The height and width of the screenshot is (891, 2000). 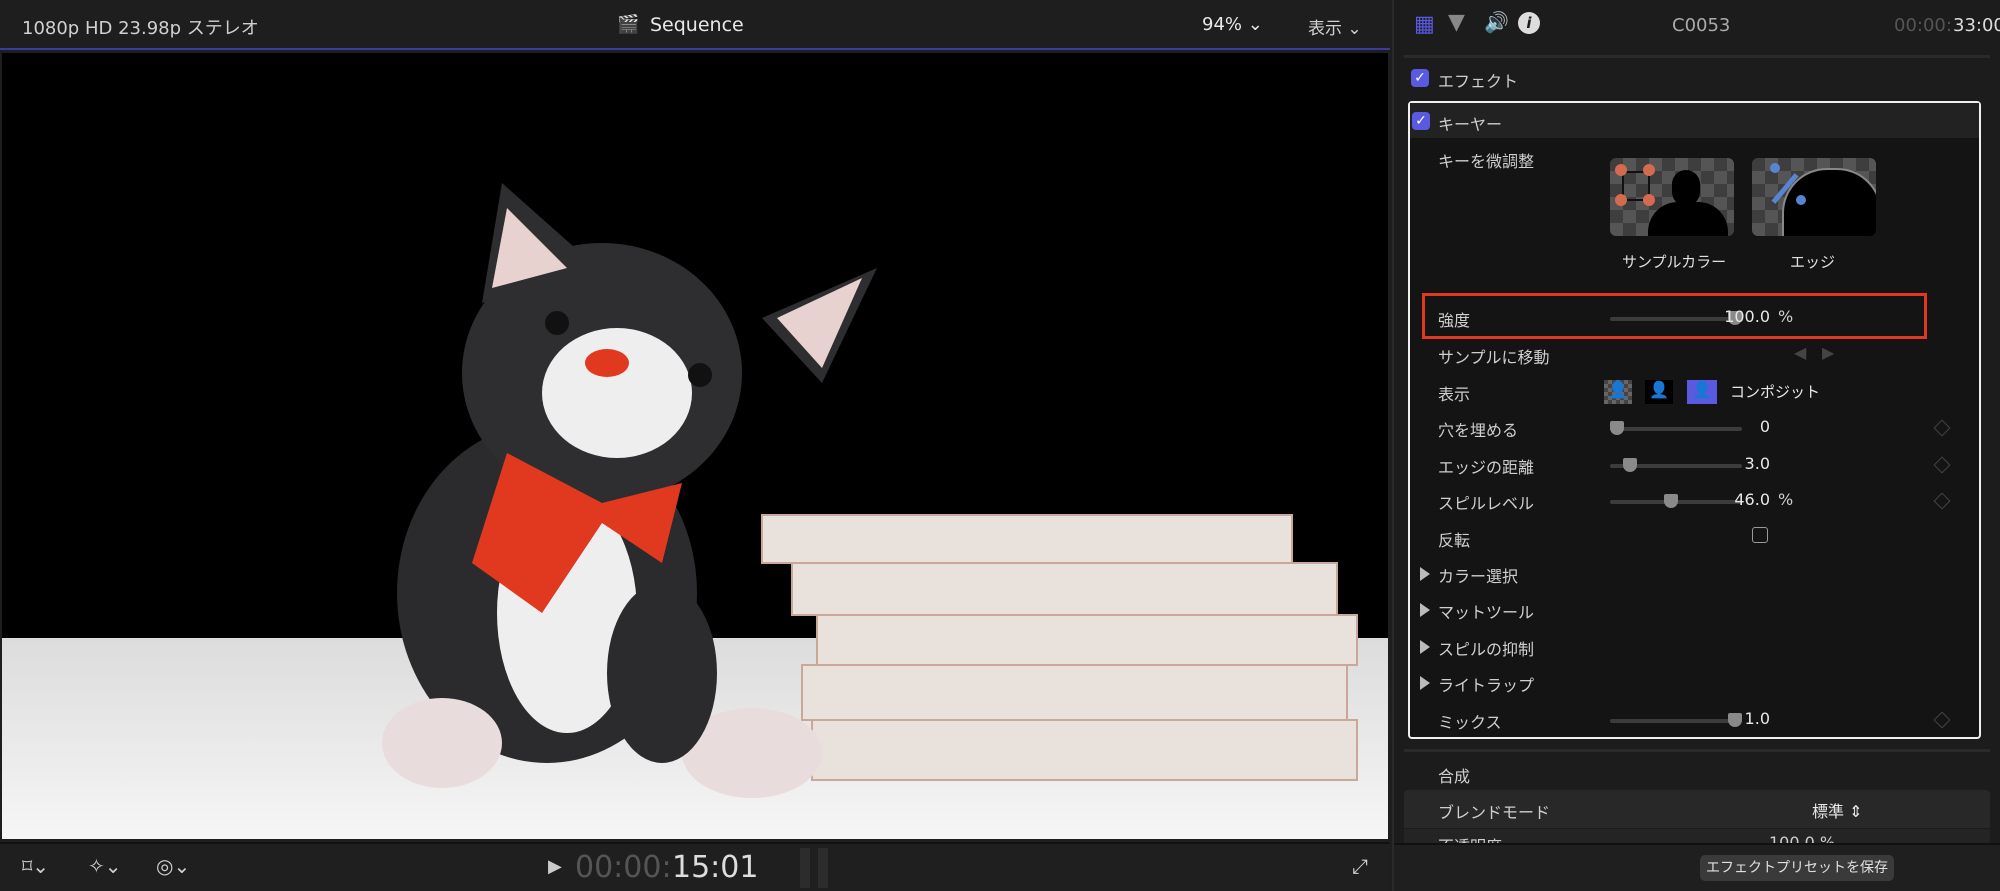 What do you see at coordinates (105, 866) in the screenshot?
I see `enhance-wand-icon: ✧⌄` at bounding box center [105, 866].